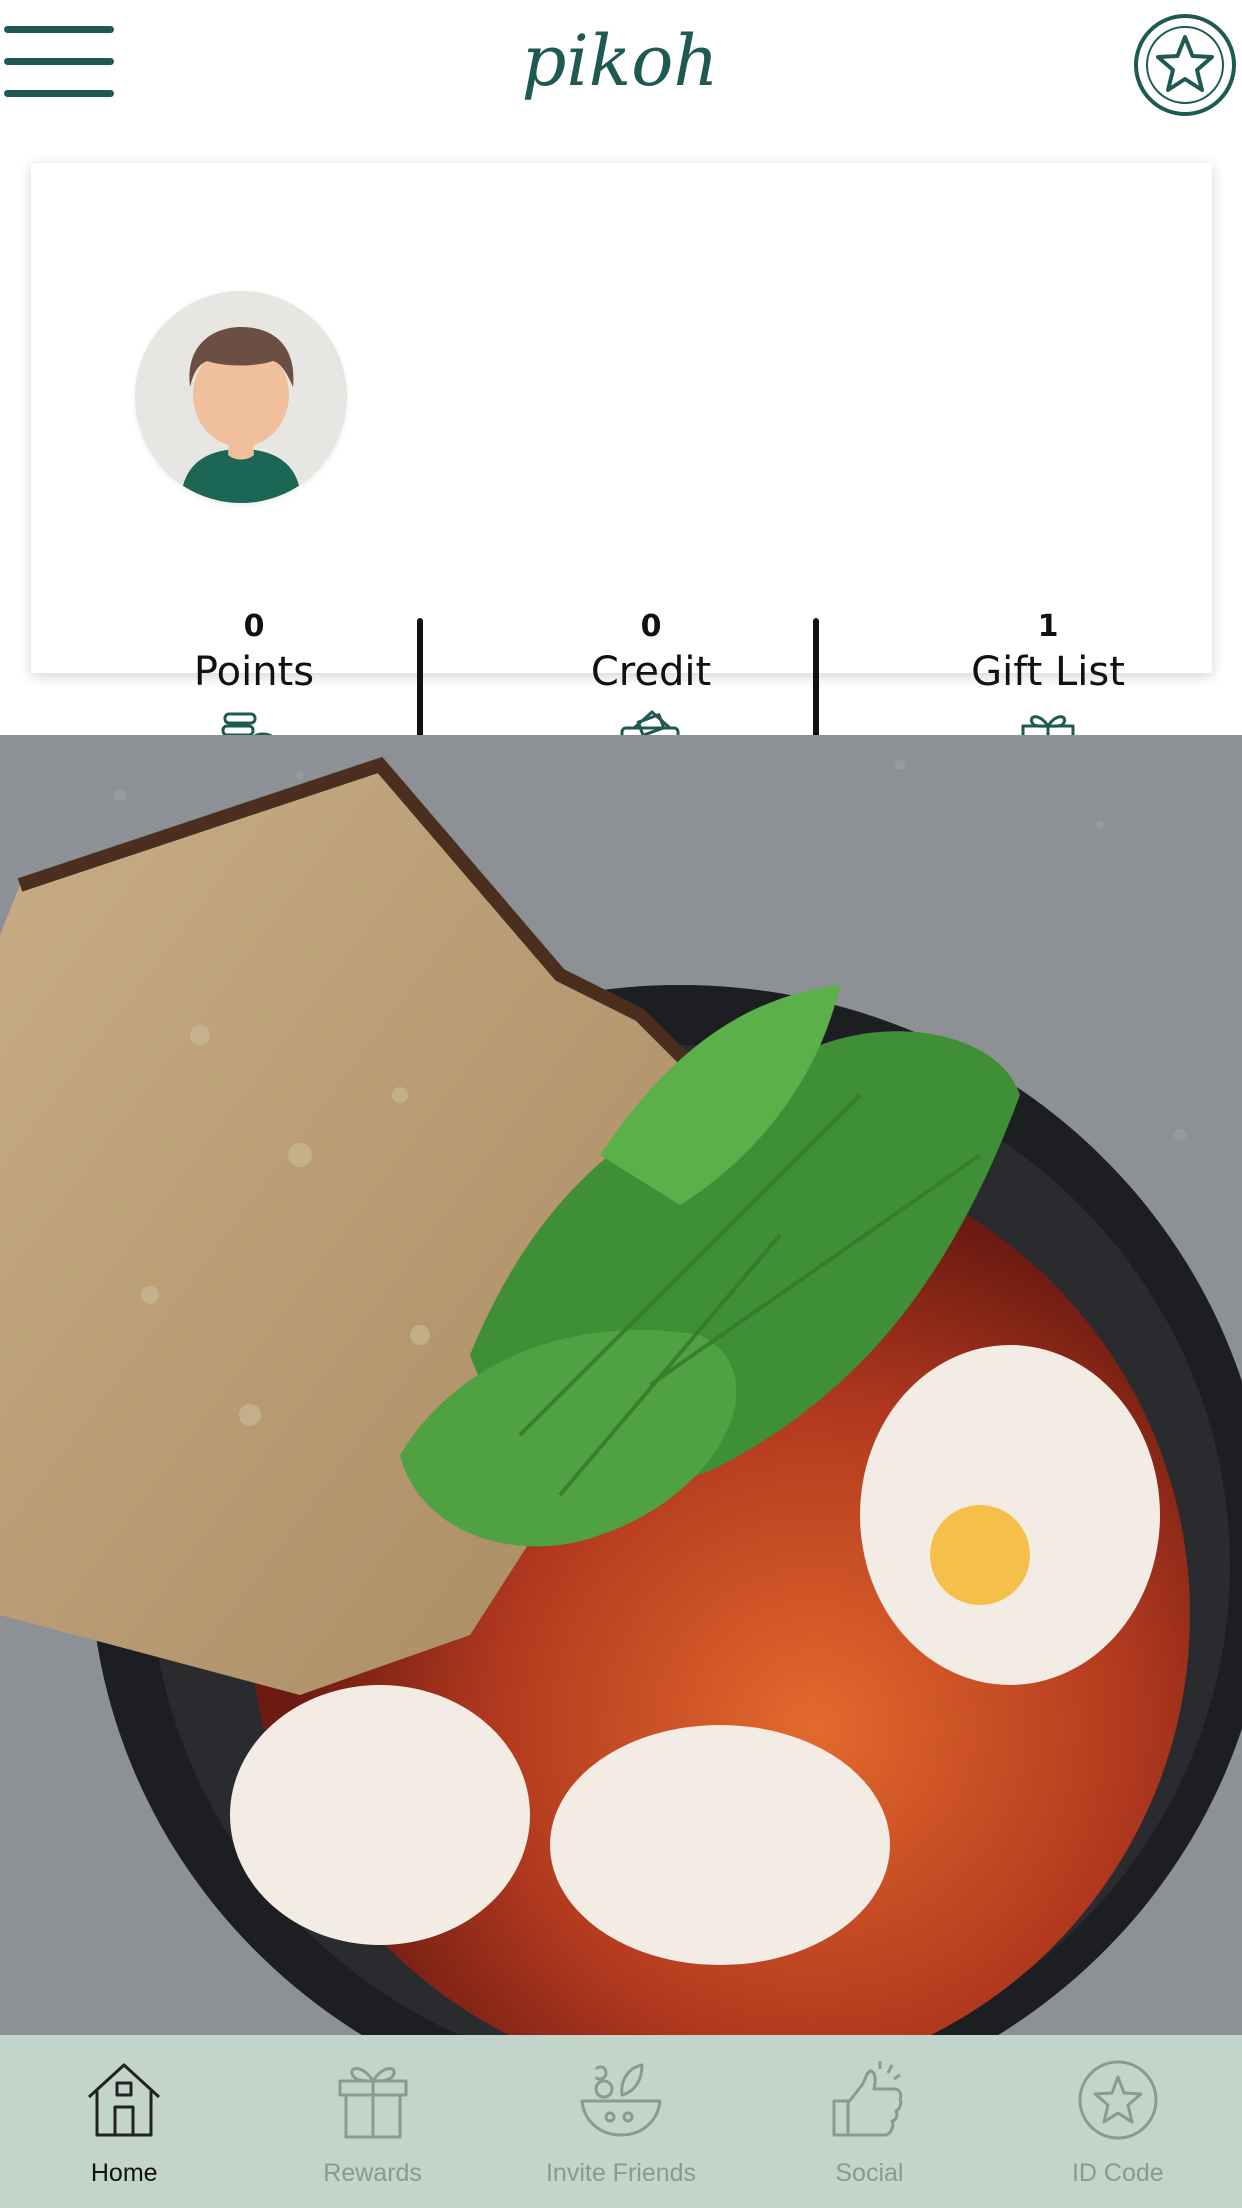  I want to click on tab-social-label: Social, so click(869, 2173).